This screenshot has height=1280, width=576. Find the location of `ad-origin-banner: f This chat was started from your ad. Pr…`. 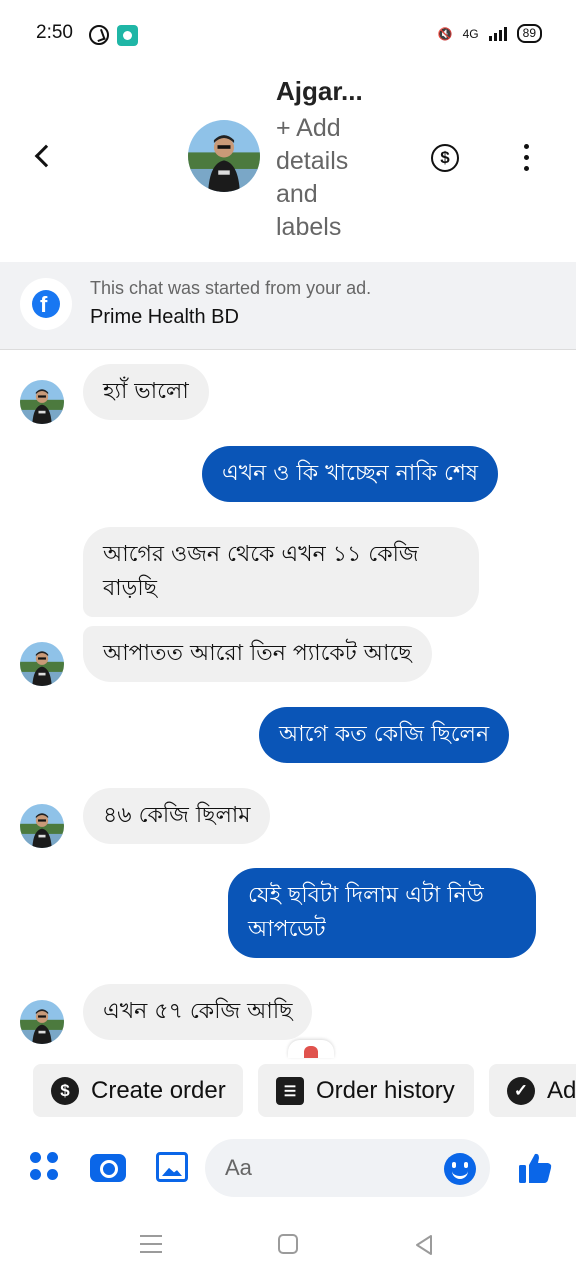

ad-origin-banner: f This chat was started from your ad. Pr… is located at coordinates (288, 306).